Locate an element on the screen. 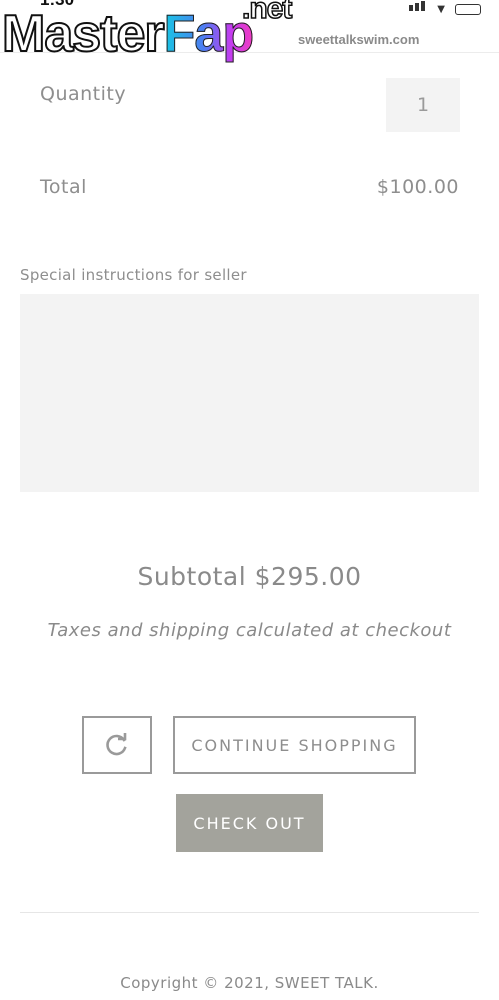  refresh-icon is located at coordinates (116, 744).